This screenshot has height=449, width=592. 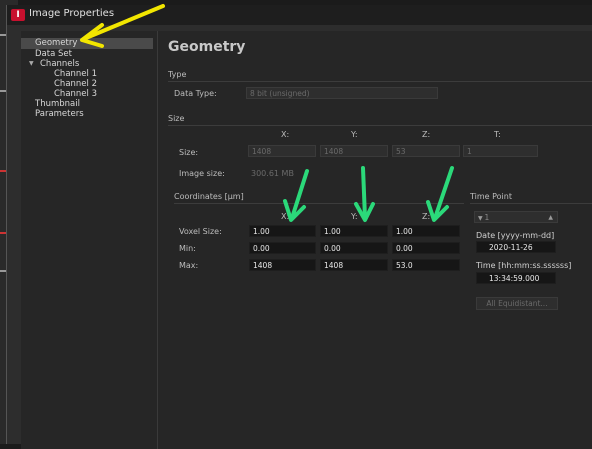 What do you see at coordinates (296, 195) in the screenshot?
I see `green-arrow-x-icon` at bounding box center [296, 195].